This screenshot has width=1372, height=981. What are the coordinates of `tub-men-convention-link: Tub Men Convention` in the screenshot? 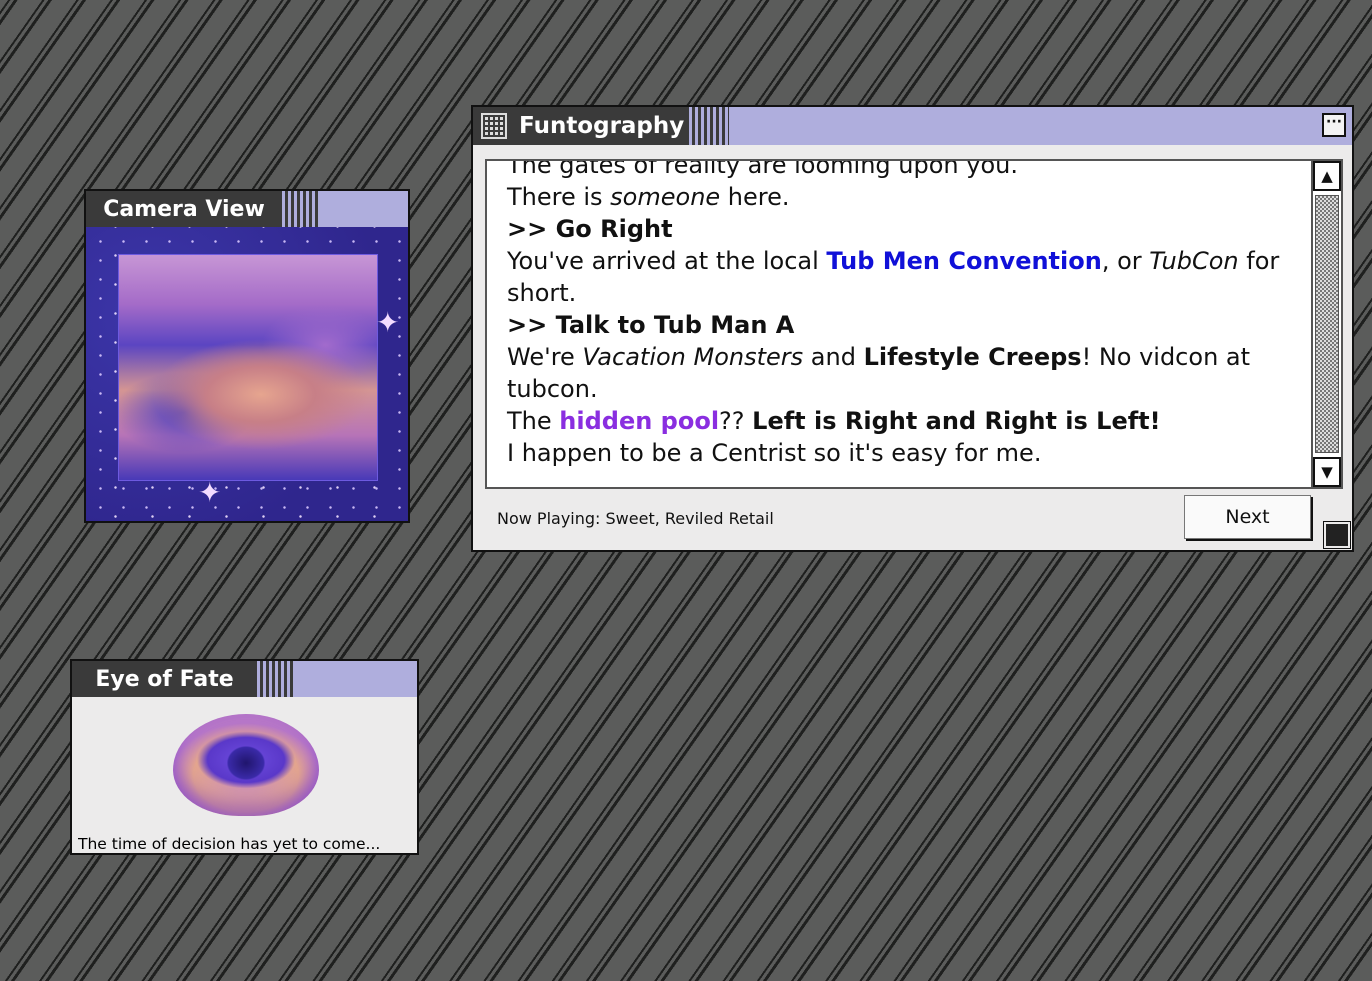 It's located at (963, 261).